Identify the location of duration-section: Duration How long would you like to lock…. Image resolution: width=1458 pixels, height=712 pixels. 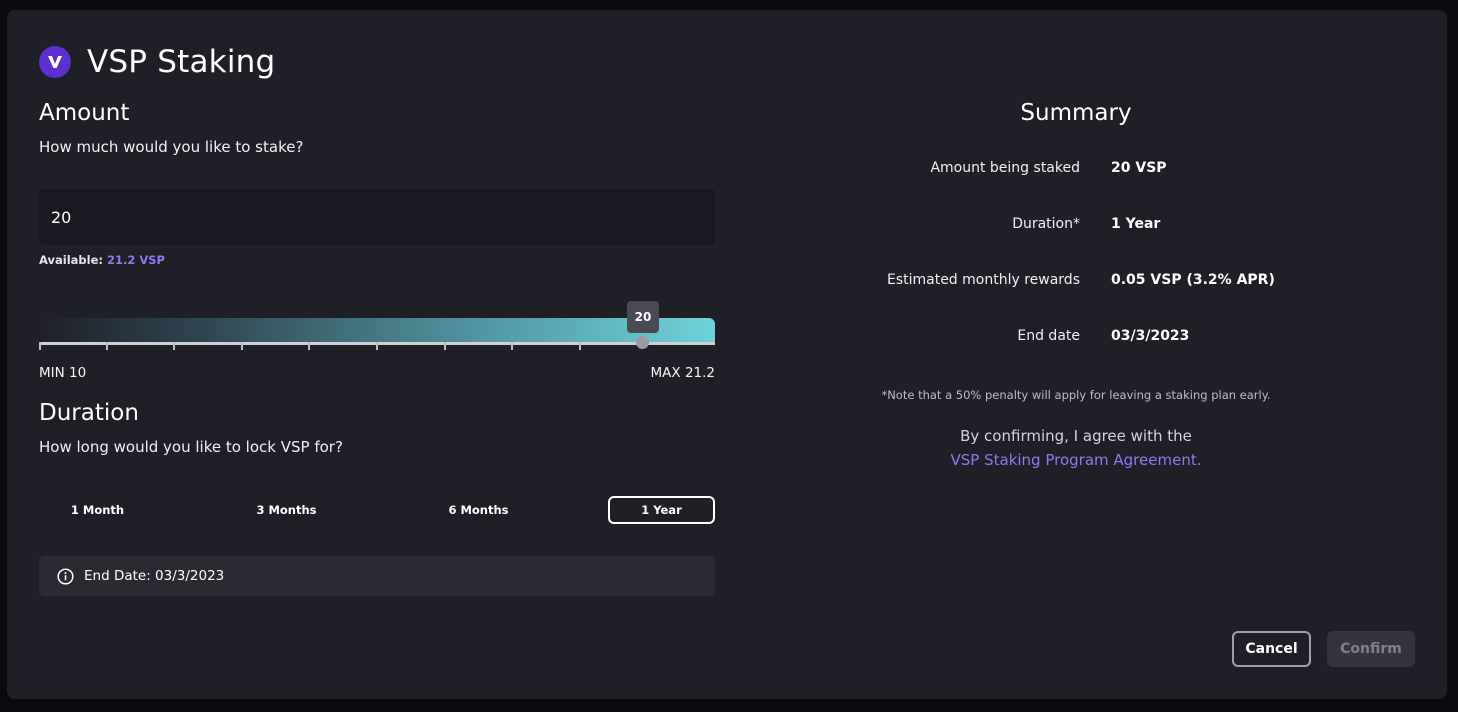
(377, 498).